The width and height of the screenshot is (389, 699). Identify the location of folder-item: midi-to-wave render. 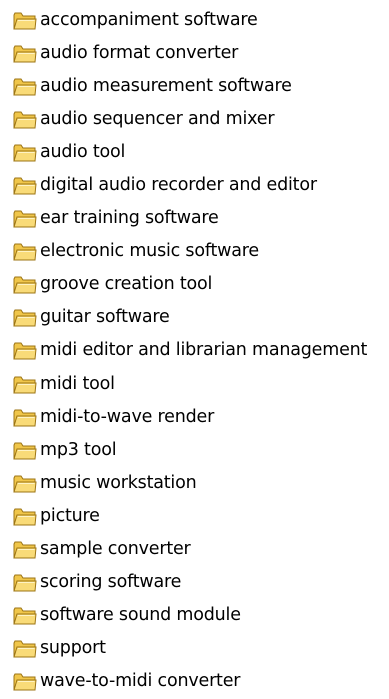
(194, 417).